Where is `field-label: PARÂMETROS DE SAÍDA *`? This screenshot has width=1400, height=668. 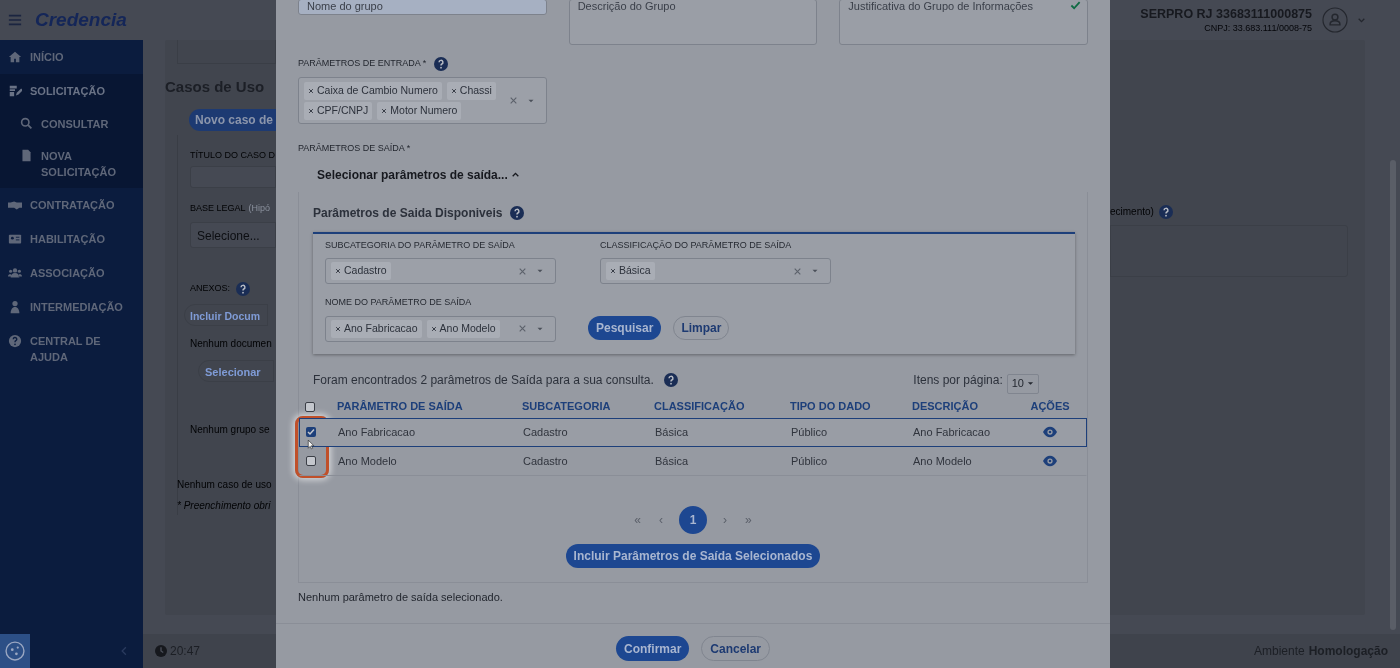
field-label: PARÂMETROS DE SAÍDA * is located at coordinates (355, 148).